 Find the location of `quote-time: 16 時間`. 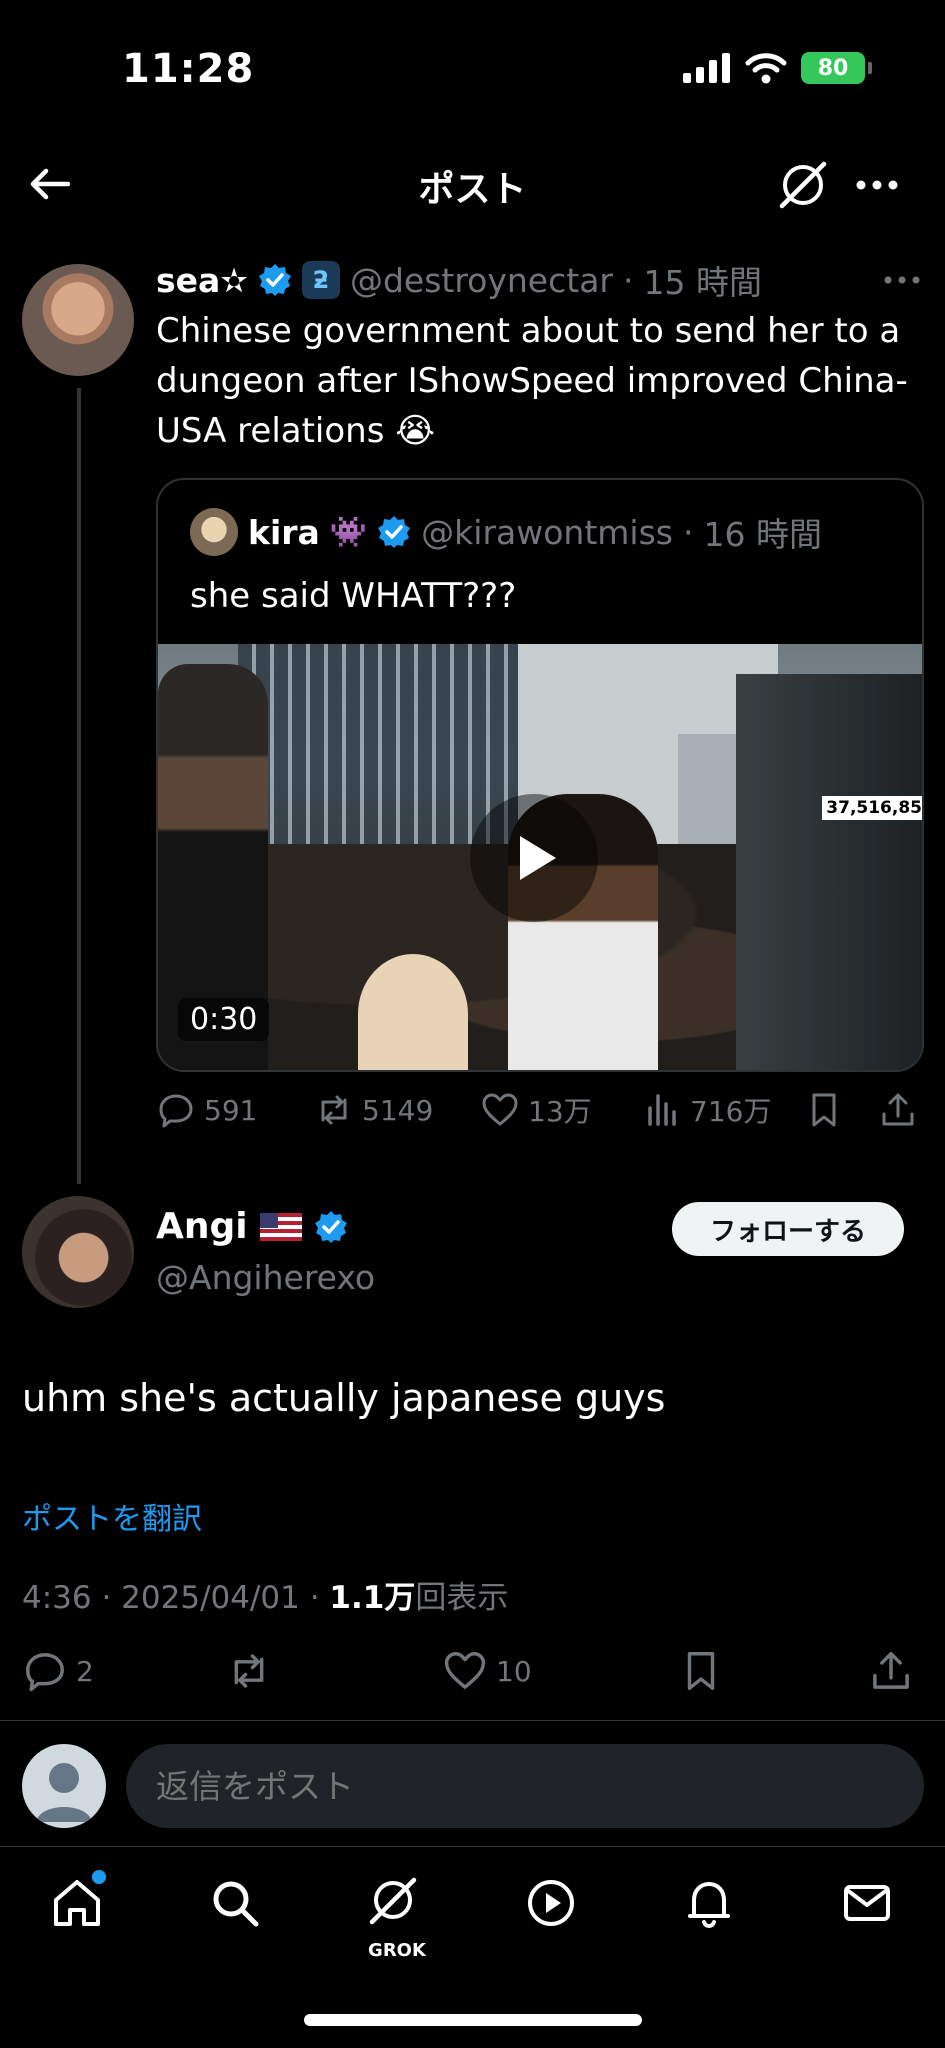

quote-time: 16 時間 is located at coordinates (762, 534).